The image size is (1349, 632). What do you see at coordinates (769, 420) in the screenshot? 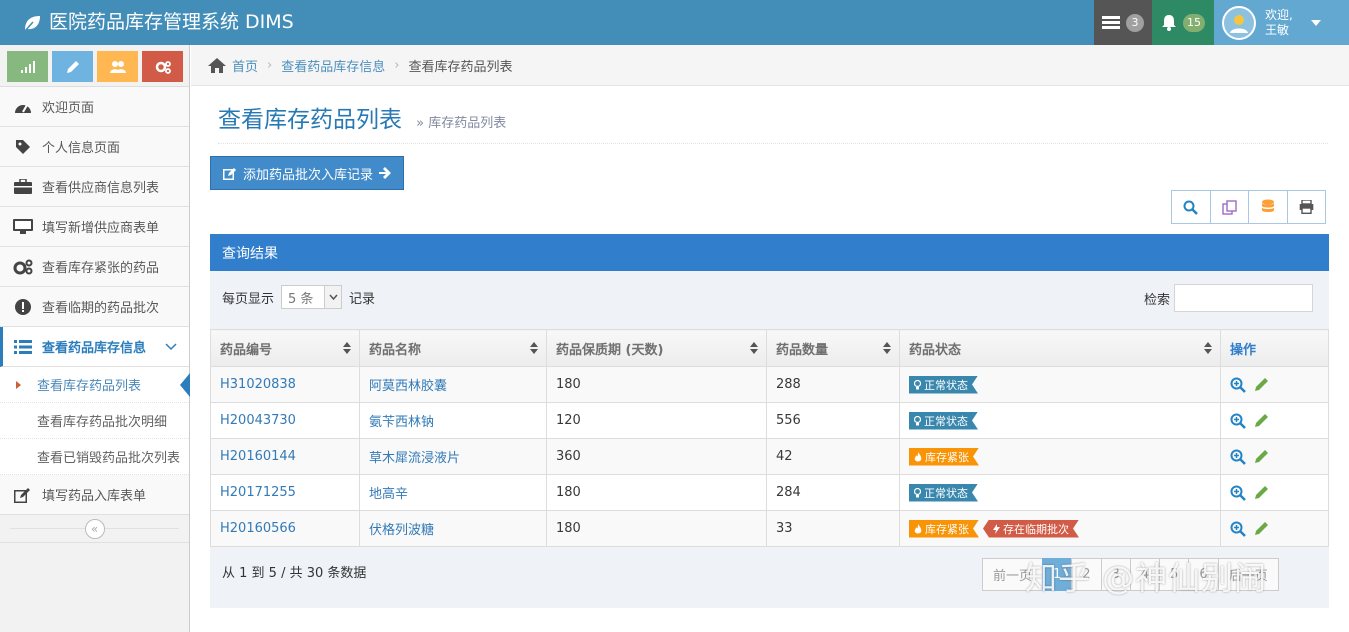
I see `table-row: H20043730 氨苄西林钠 120 556 正常状态` at bounding box center [769, 420].